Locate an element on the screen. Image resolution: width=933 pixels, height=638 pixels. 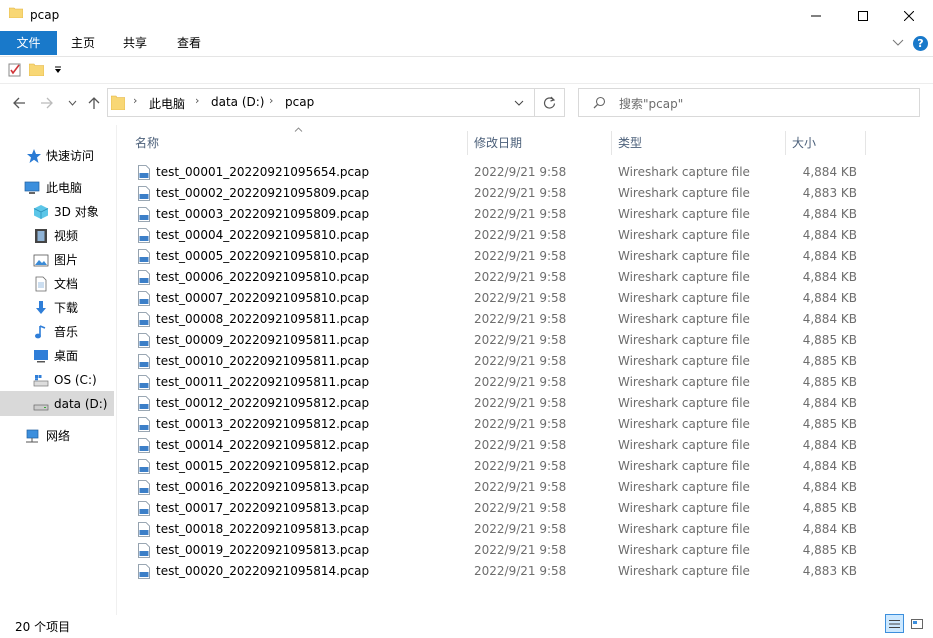
address-dropdown-icon is located at coordinates (519, 103).